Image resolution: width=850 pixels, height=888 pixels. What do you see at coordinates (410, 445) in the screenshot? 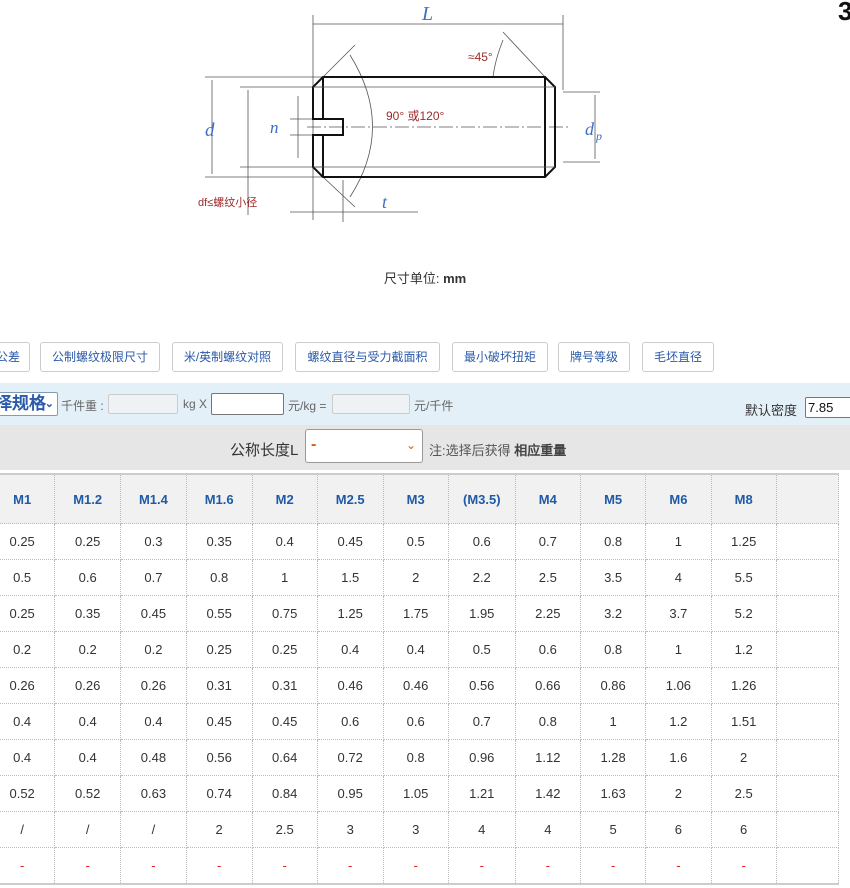
I see `chevron-down-icon: ⌄` at bounding box center [410, 445].